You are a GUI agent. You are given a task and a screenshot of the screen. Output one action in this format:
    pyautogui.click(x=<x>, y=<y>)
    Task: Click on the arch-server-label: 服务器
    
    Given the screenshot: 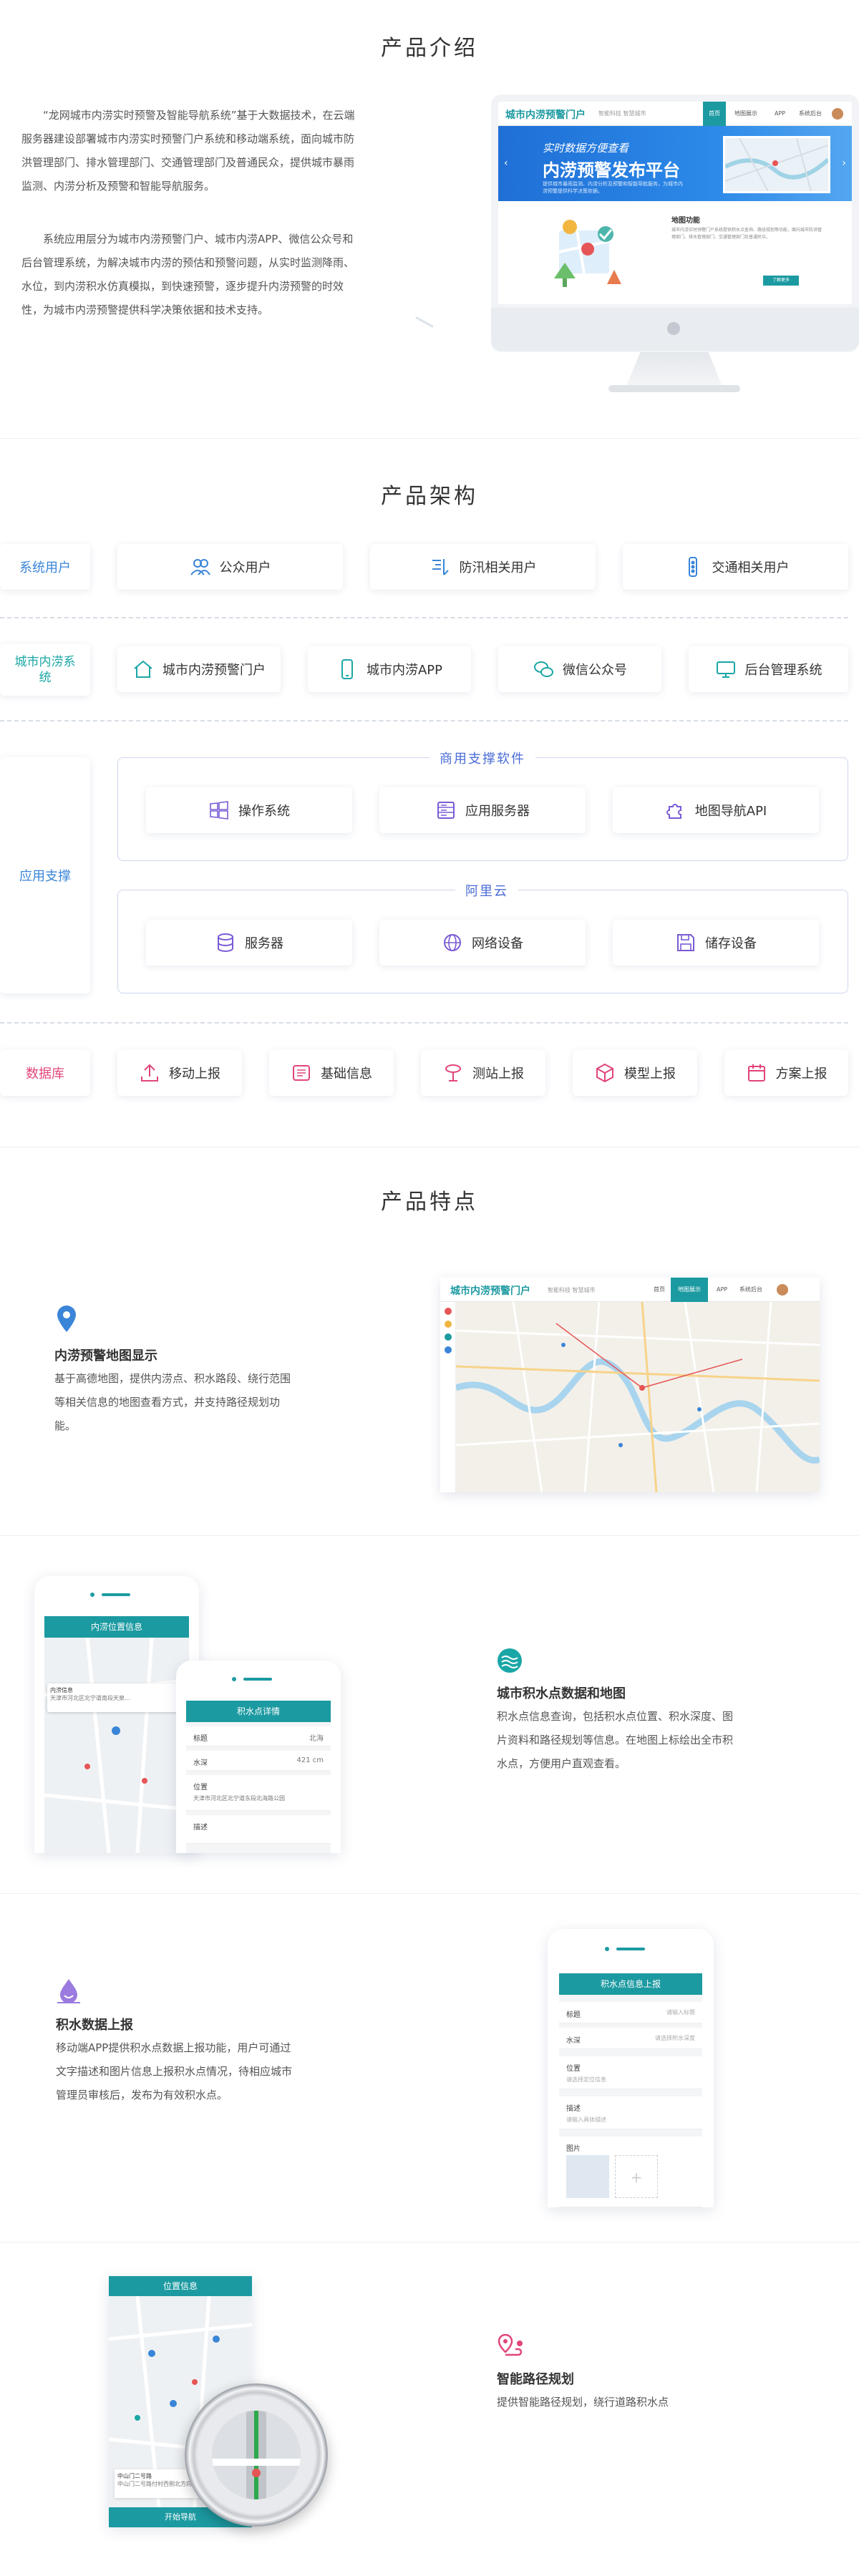 What is the action you would take?
    pyautogui.click(x=264, y=943)
    